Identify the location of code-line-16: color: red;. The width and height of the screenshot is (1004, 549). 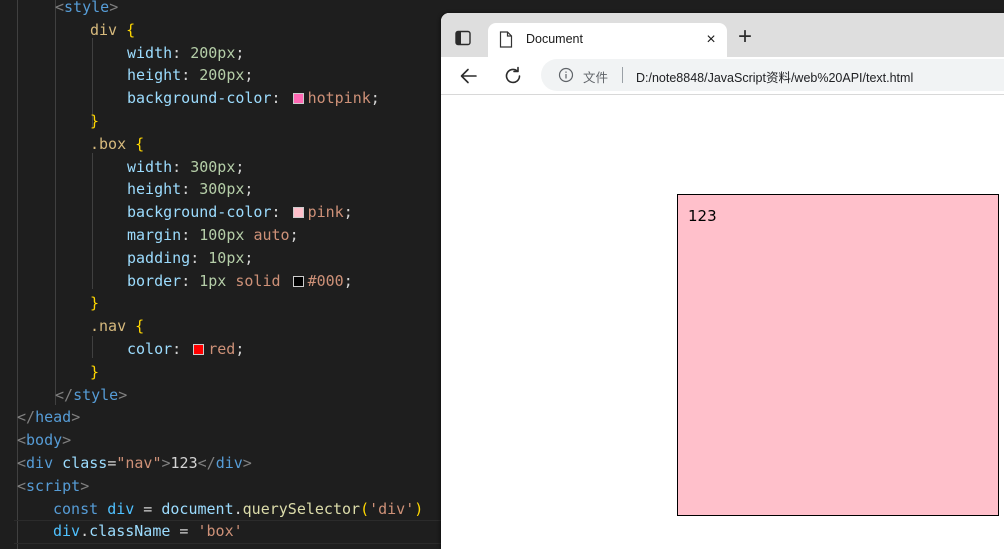
(185, 349).